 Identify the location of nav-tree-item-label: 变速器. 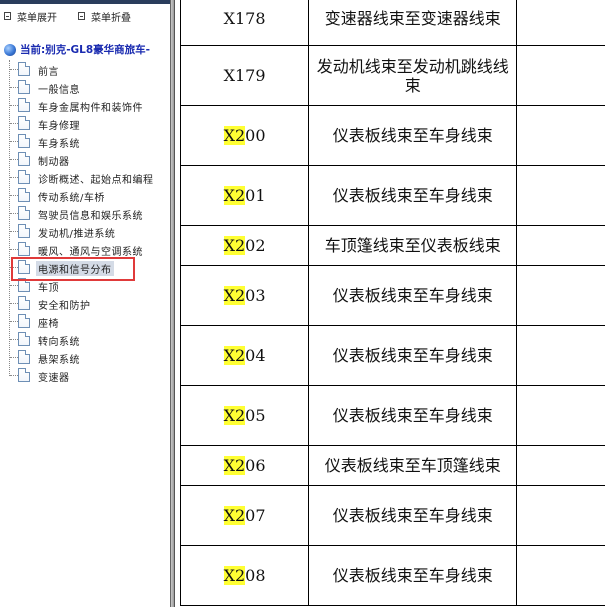
(54, 378).